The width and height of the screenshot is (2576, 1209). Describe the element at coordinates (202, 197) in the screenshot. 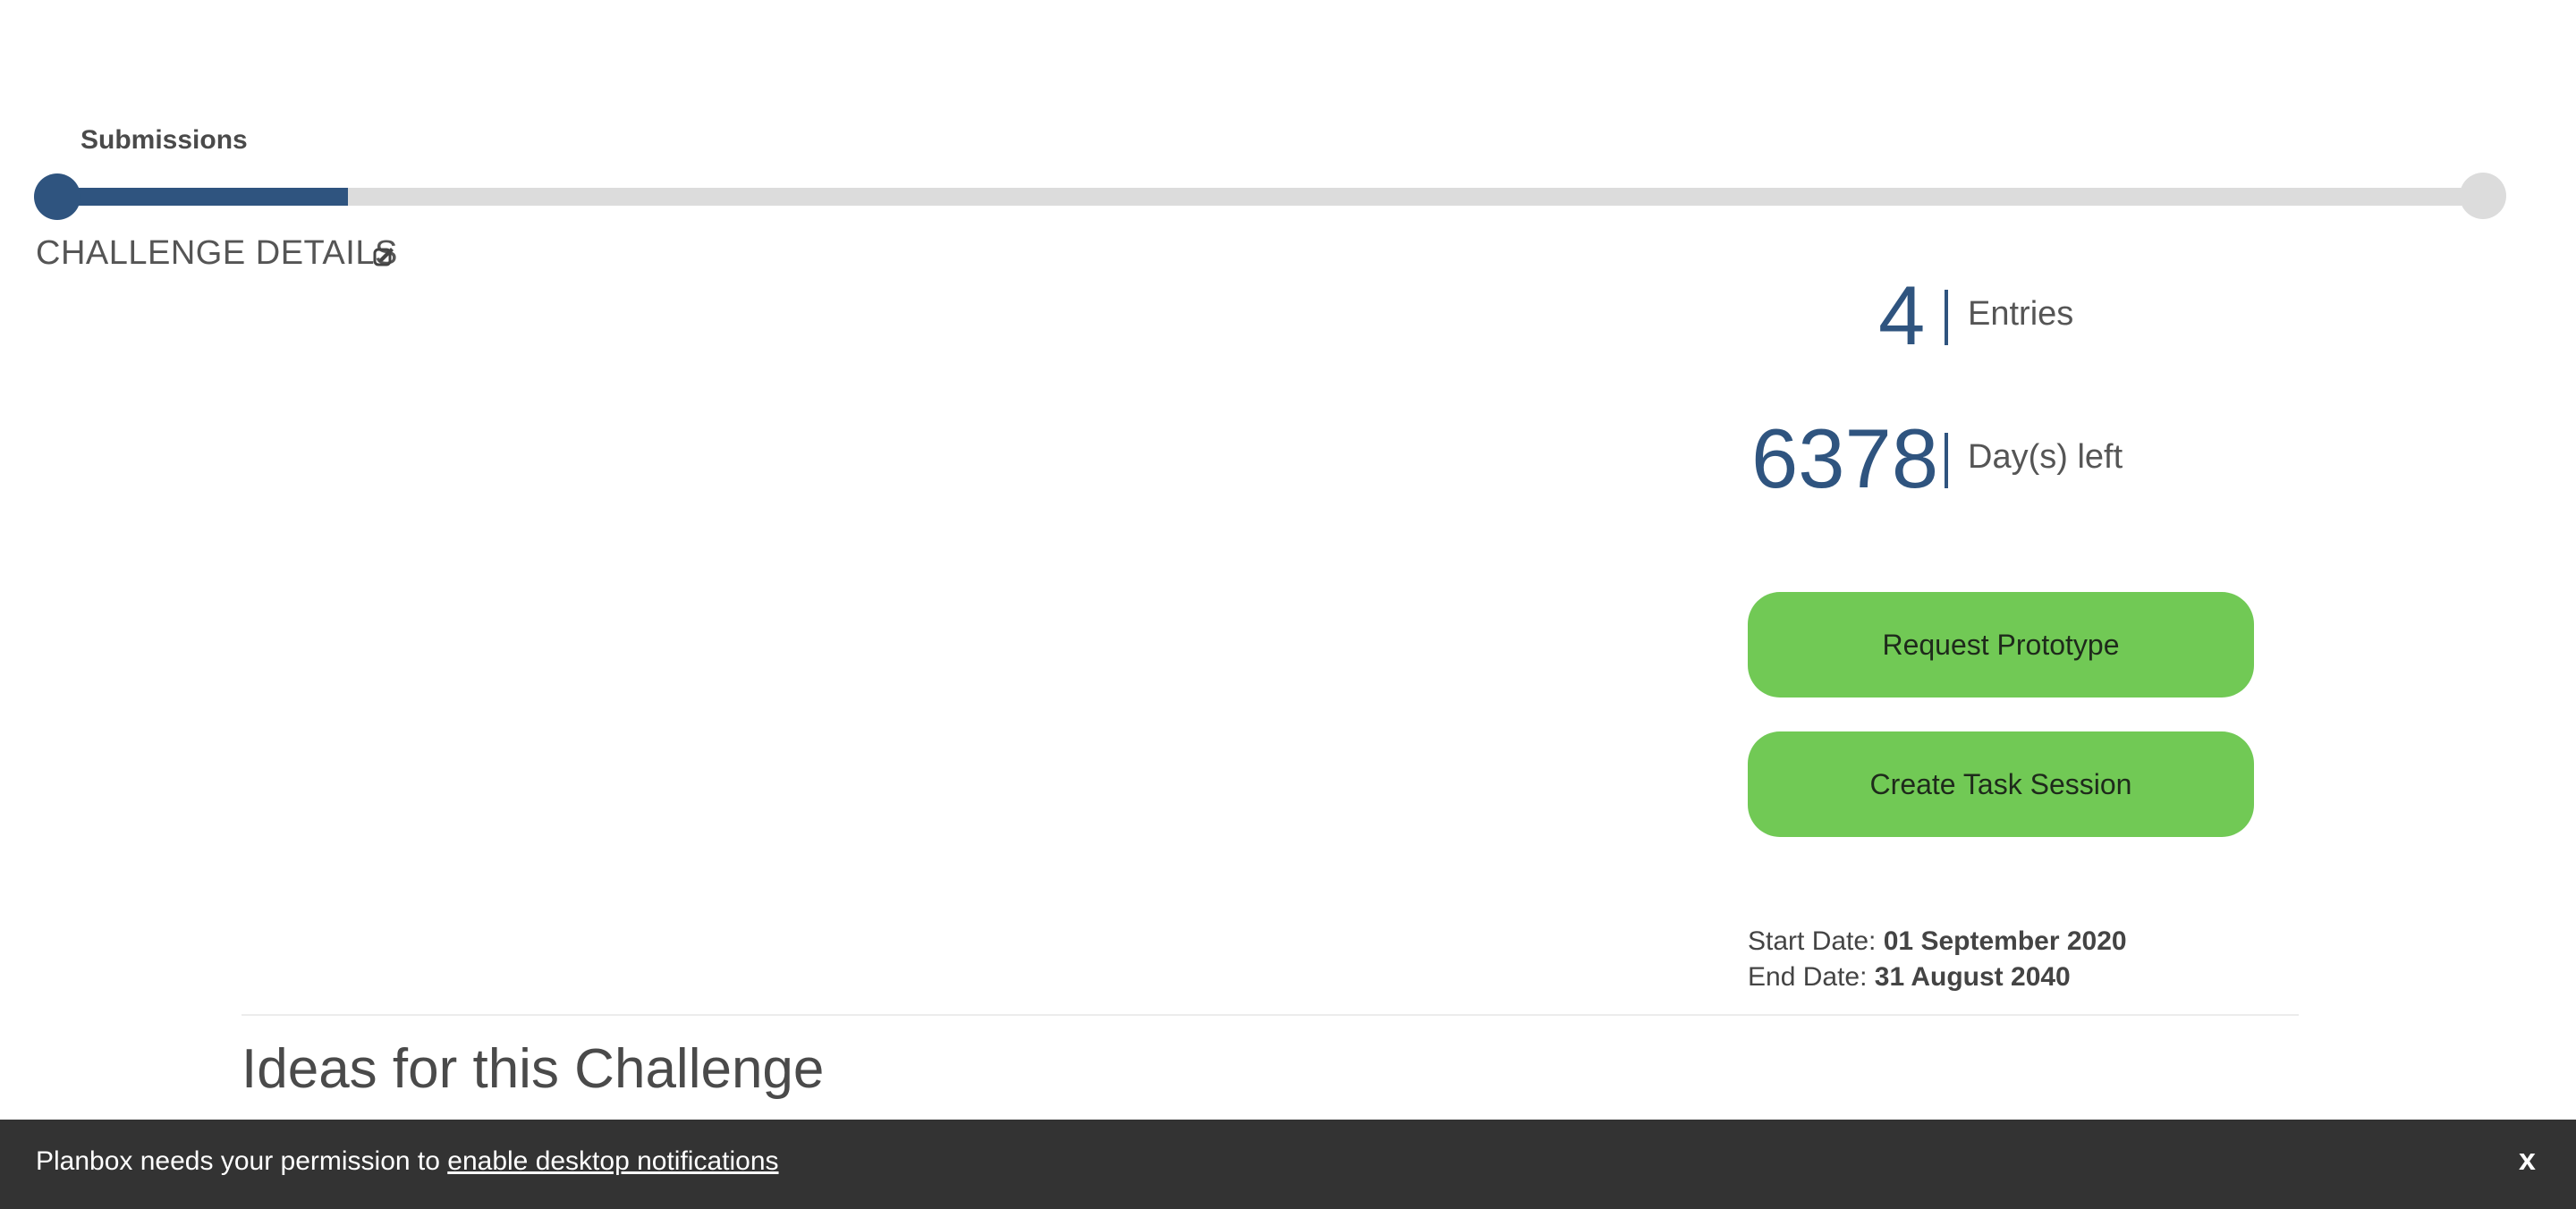

I see `stage-progress-fill` at that location.